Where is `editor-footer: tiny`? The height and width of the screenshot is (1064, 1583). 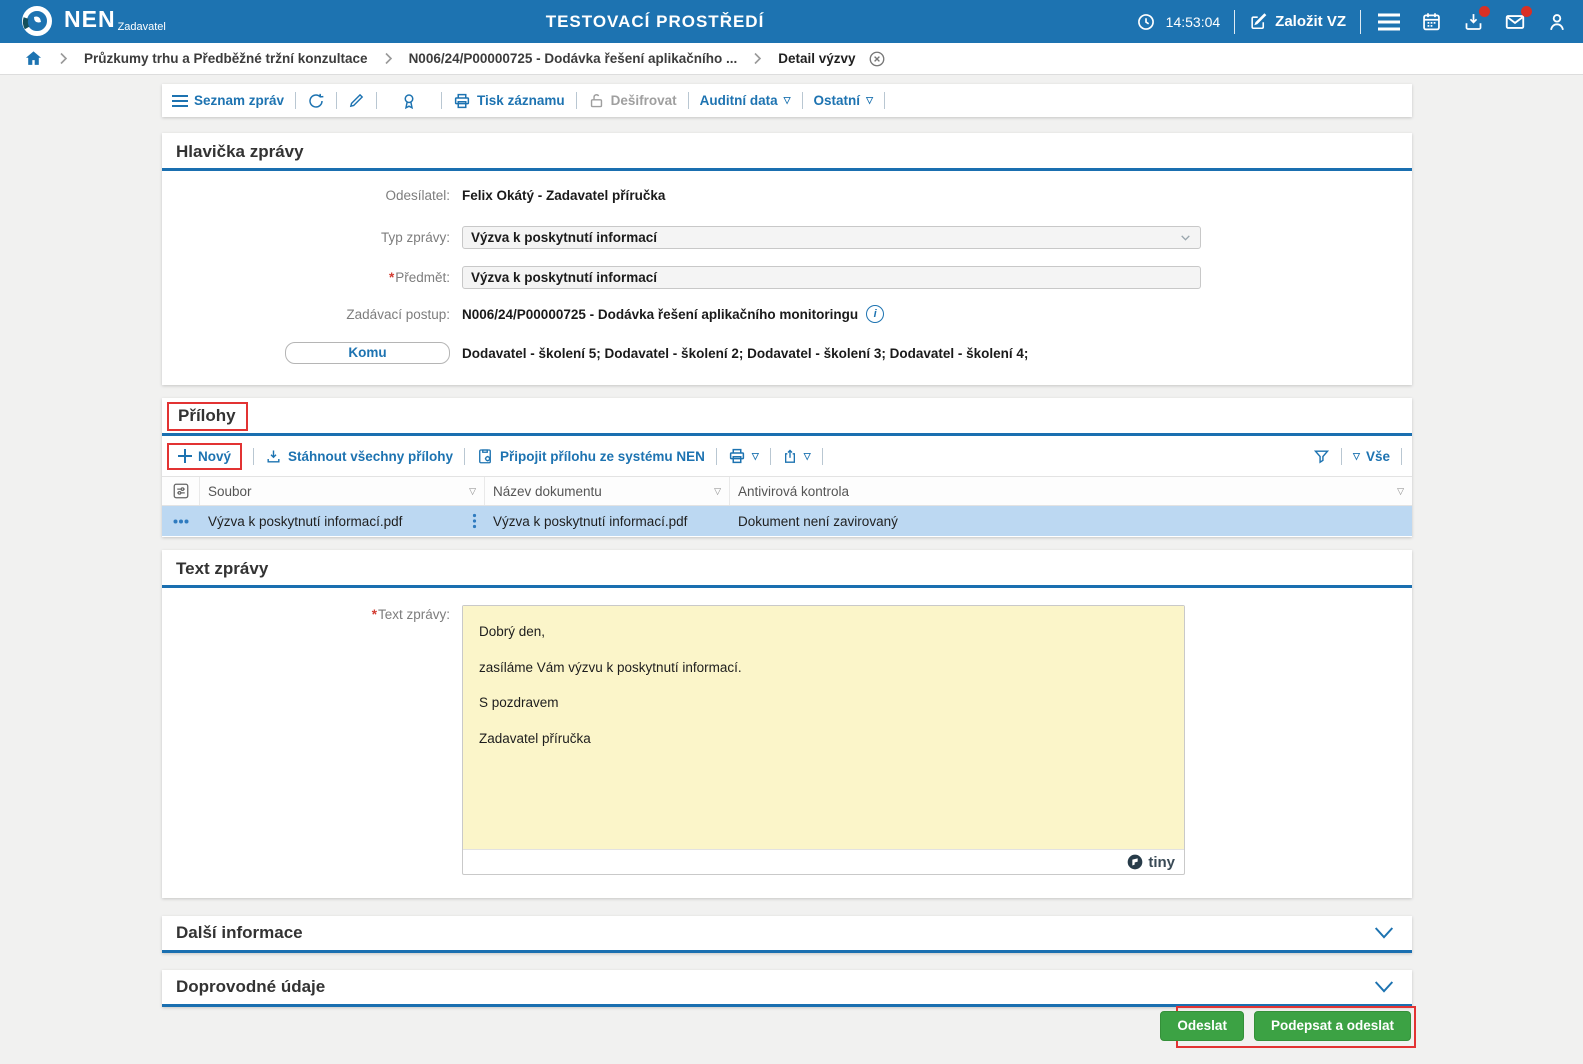 editor-footer: tiny is located at coordinates (823, 861).